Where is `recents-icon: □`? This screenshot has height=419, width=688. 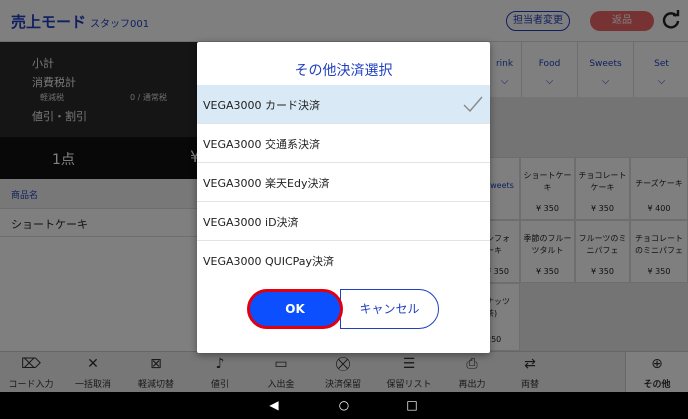
recents-icon: □ is located at coordinates (412, 405).